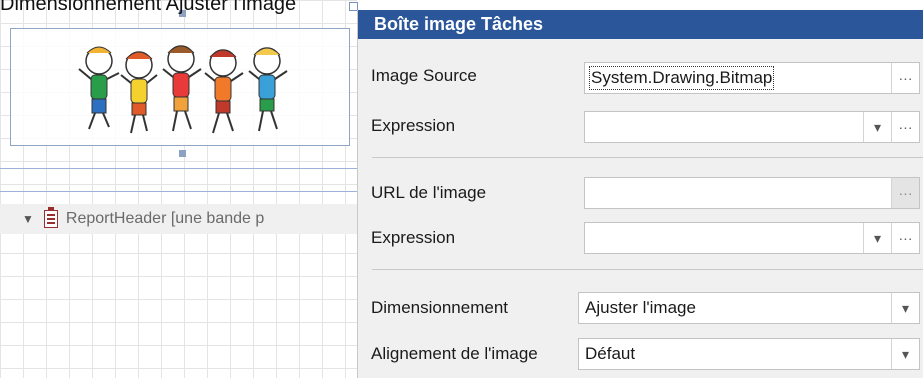  What do you see at coordinates (28, 219) in the screenshot?
I see `expand-arrow-icon: ▼` at bounding box center [28, 219].